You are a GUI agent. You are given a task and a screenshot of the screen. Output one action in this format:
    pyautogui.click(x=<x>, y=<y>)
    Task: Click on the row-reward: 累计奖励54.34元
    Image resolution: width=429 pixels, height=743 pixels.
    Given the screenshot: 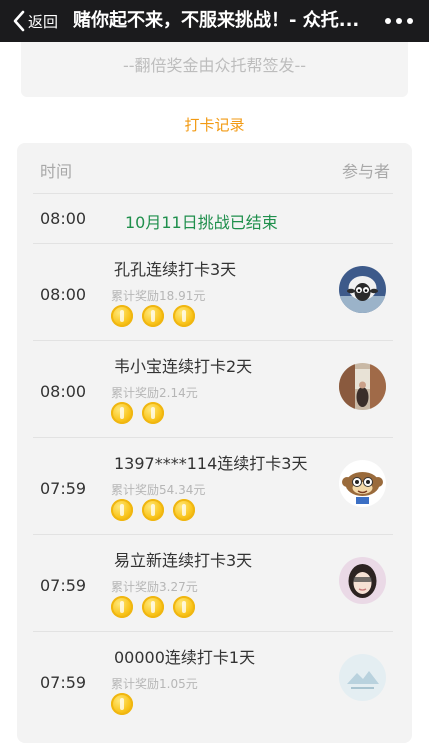 What is the action you would take?
    pyautogui.click(x=158, y=490)
    